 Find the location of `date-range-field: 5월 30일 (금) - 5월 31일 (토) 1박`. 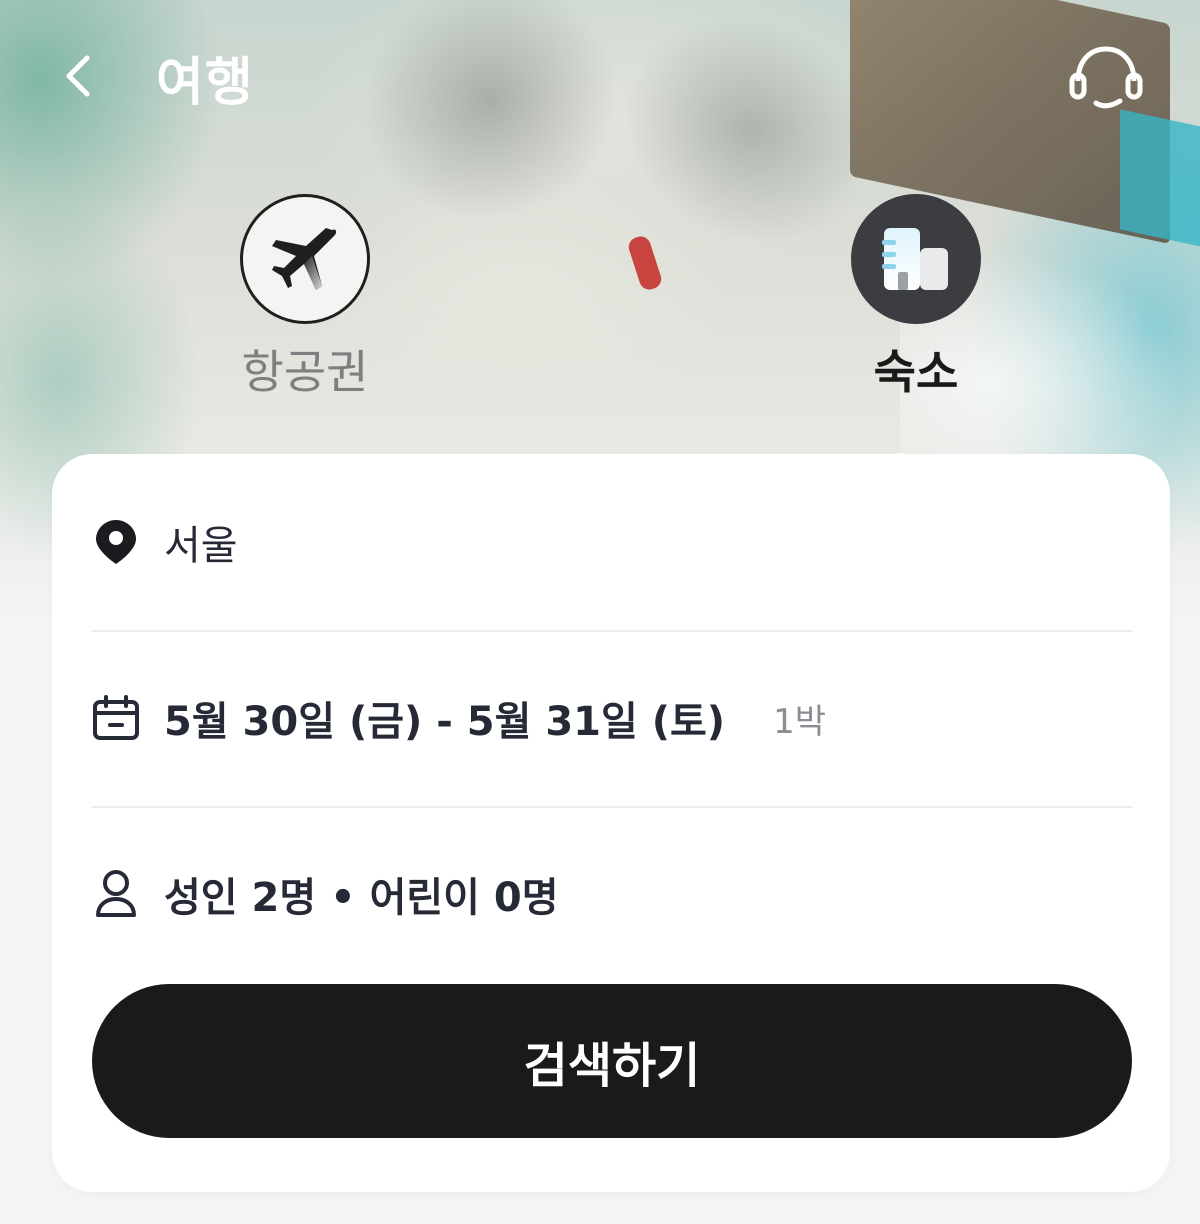

date-range-field: 5월 30일 (금) - 5월 31일 (토) 1박 is located at coordinates (612, 718).